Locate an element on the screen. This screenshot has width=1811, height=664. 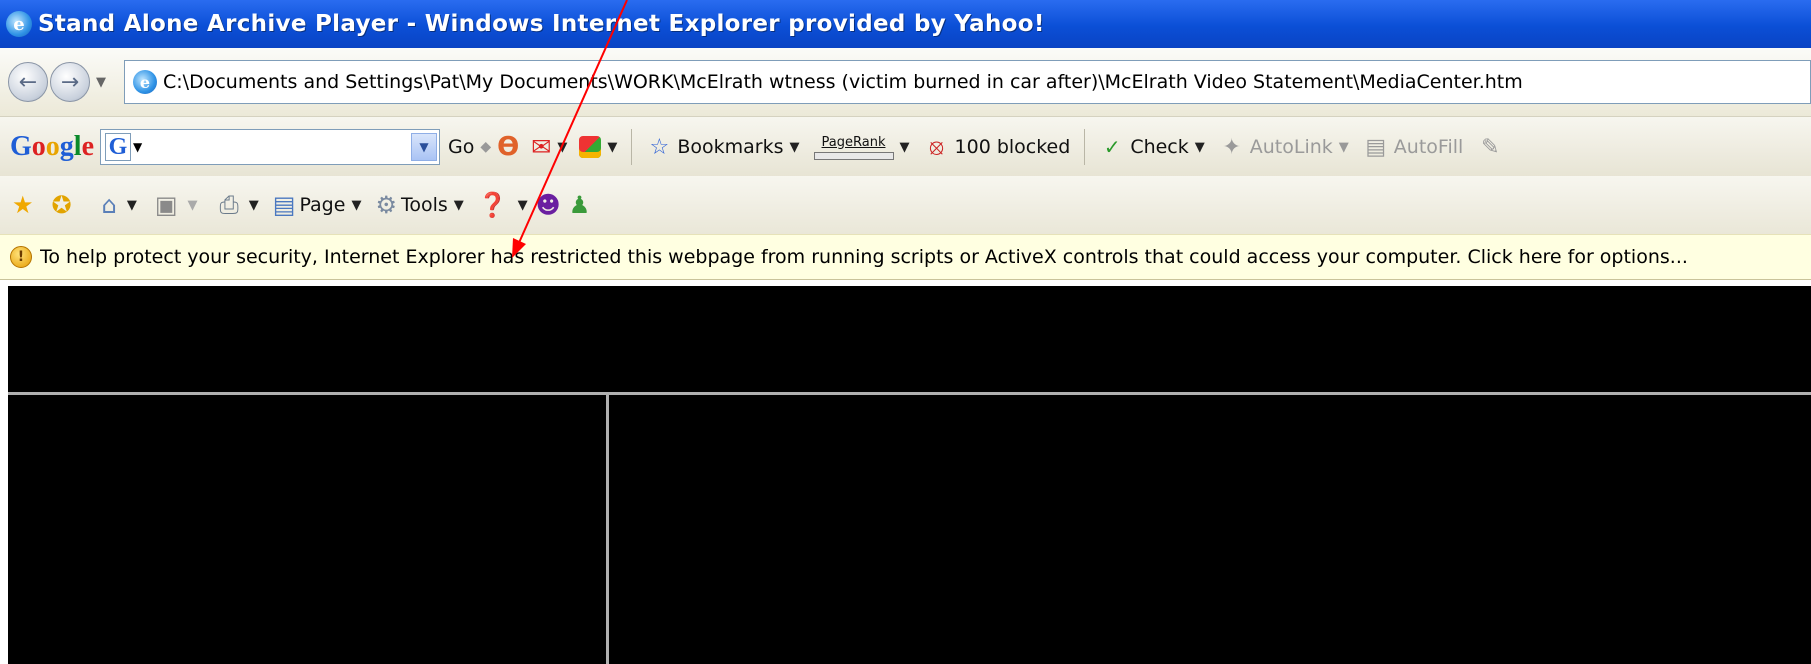
warning-shield-icon: ! is located at coordinates (21, 257).